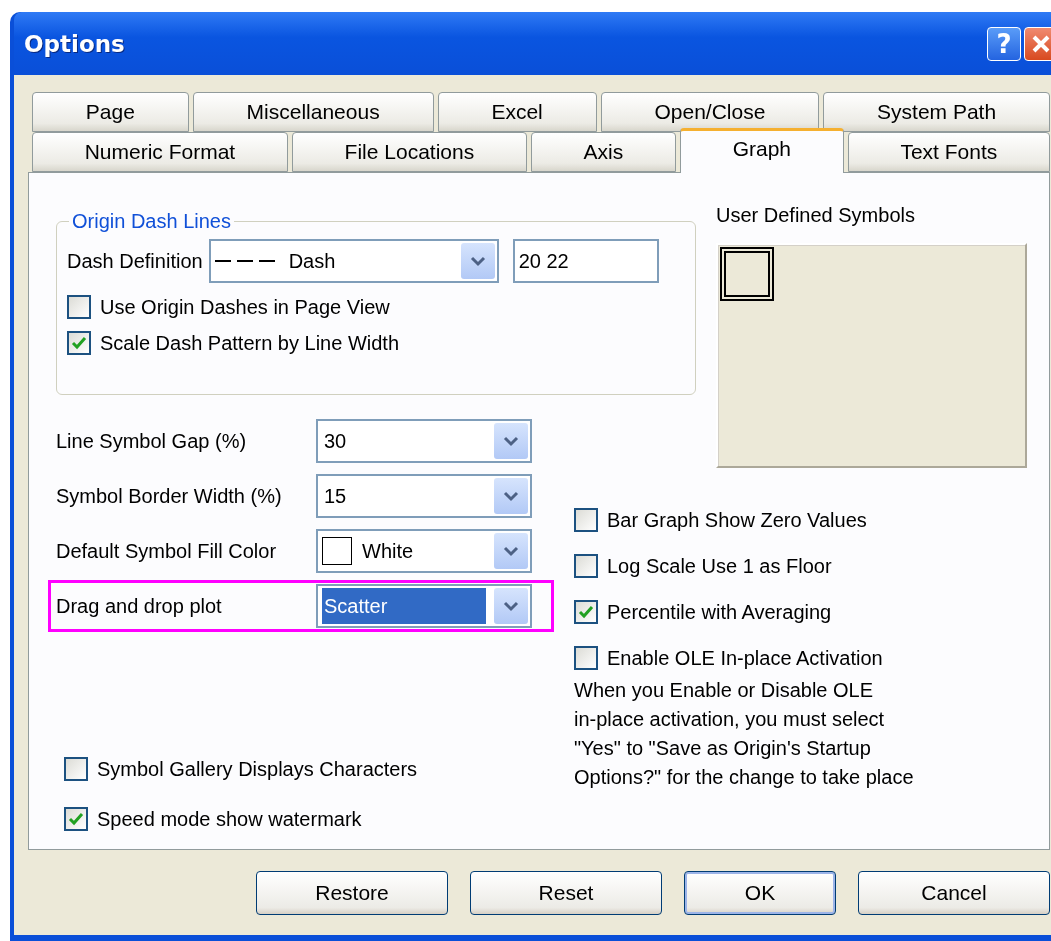 The width and height of the screenshot is (1051, 941). Describe the element at coordinates (760, 893) in the screenshot. I see `dialog-button: OK` at that location.